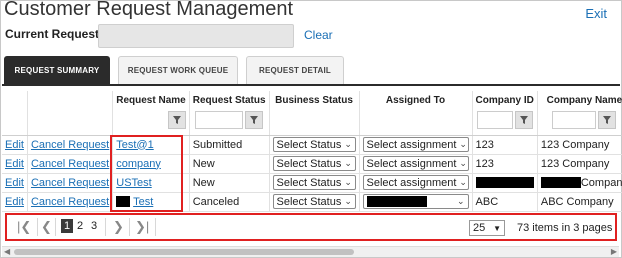 The height and width of the screenshot is (258, 622). Describe the element at coordinates (24, 227) in the screenshot. I see `first-page-icon: |❮` at that location.